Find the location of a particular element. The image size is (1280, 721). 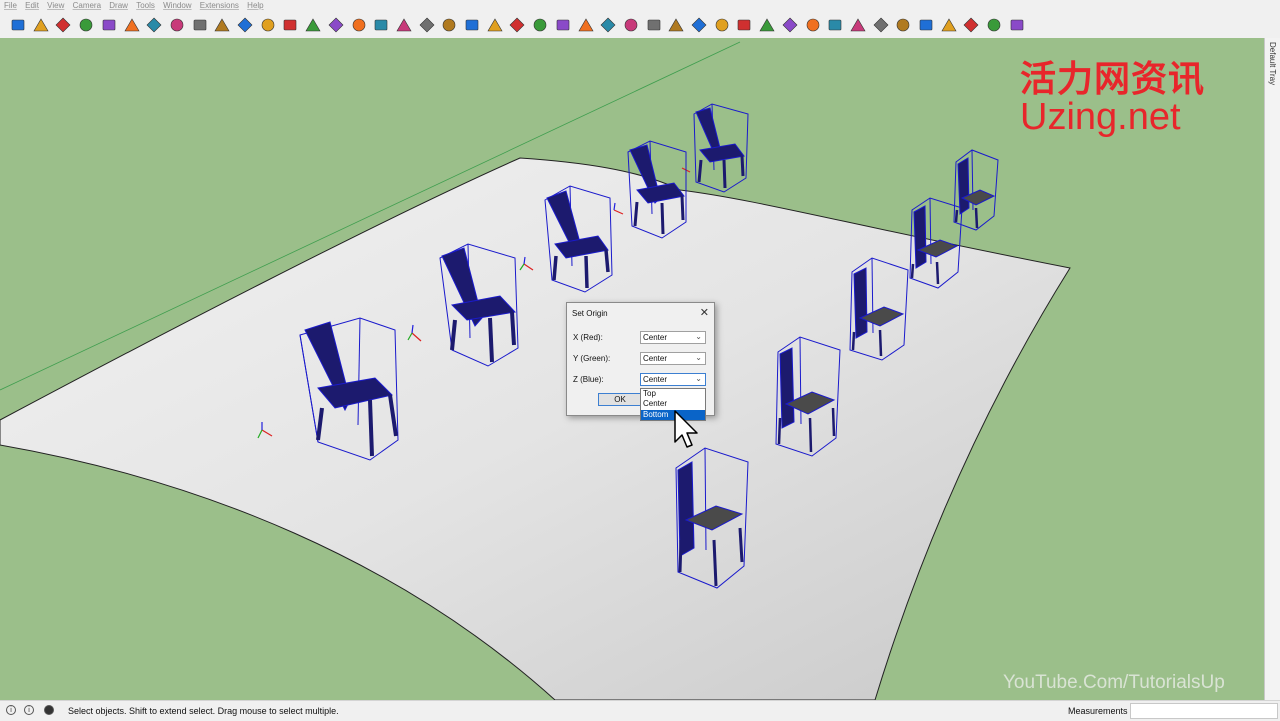

scale-icon is located at coordinates (427, 25).